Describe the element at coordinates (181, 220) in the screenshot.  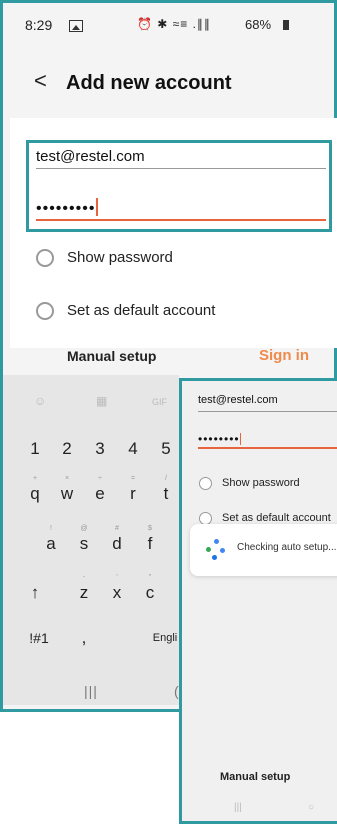
I see `password-underline` at that location.